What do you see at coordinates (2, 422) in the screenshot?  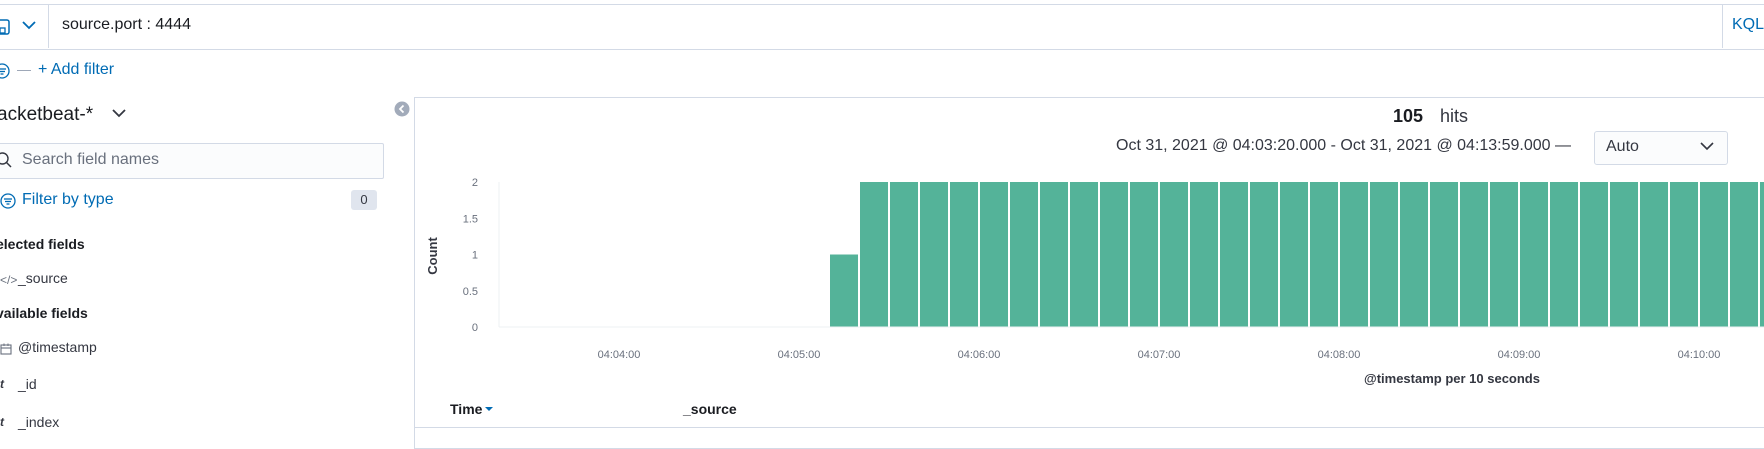 I see `string-type-icon: t` at bounding box center [2, 422].